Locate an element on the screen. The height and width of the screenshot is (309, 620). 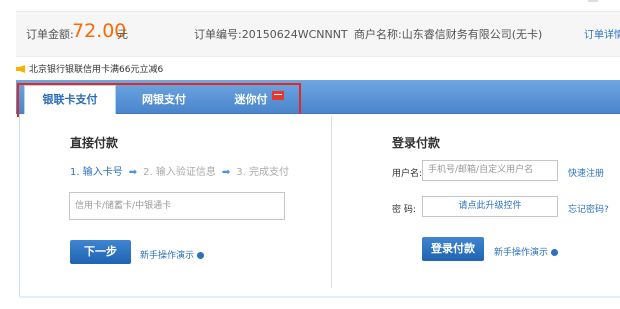
amount-label: 订单金额: is located at coordinates (50, 34).